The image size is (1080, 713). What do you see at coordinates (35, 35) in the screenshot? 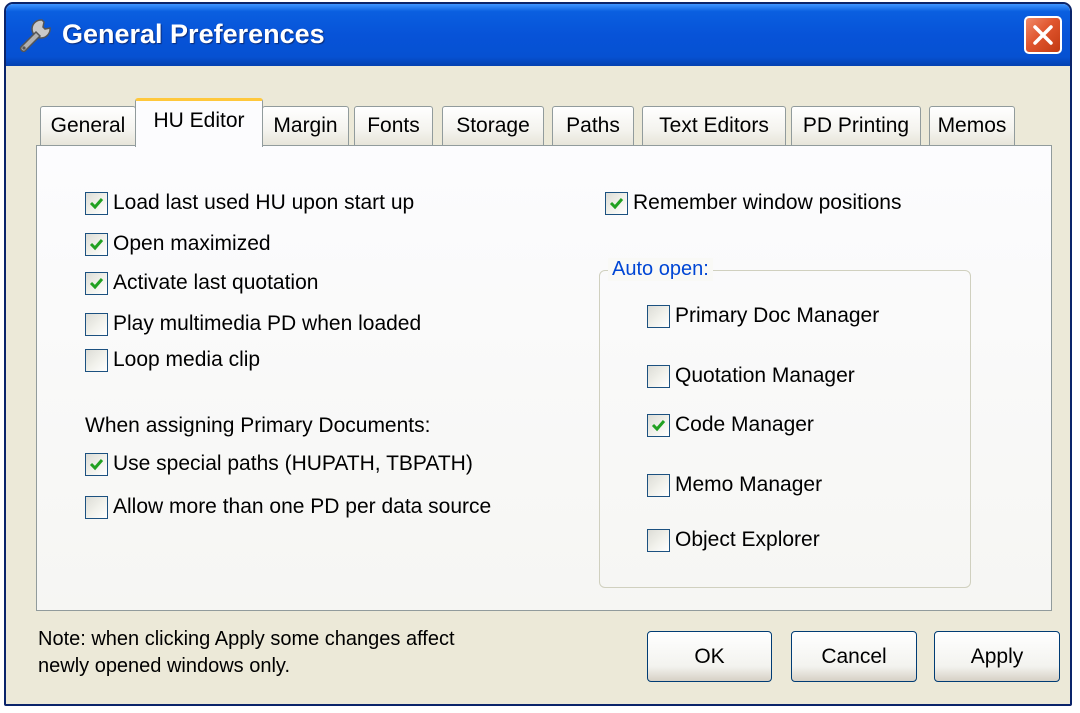
I see `wrench-icon` at bounding box center [35, 35].